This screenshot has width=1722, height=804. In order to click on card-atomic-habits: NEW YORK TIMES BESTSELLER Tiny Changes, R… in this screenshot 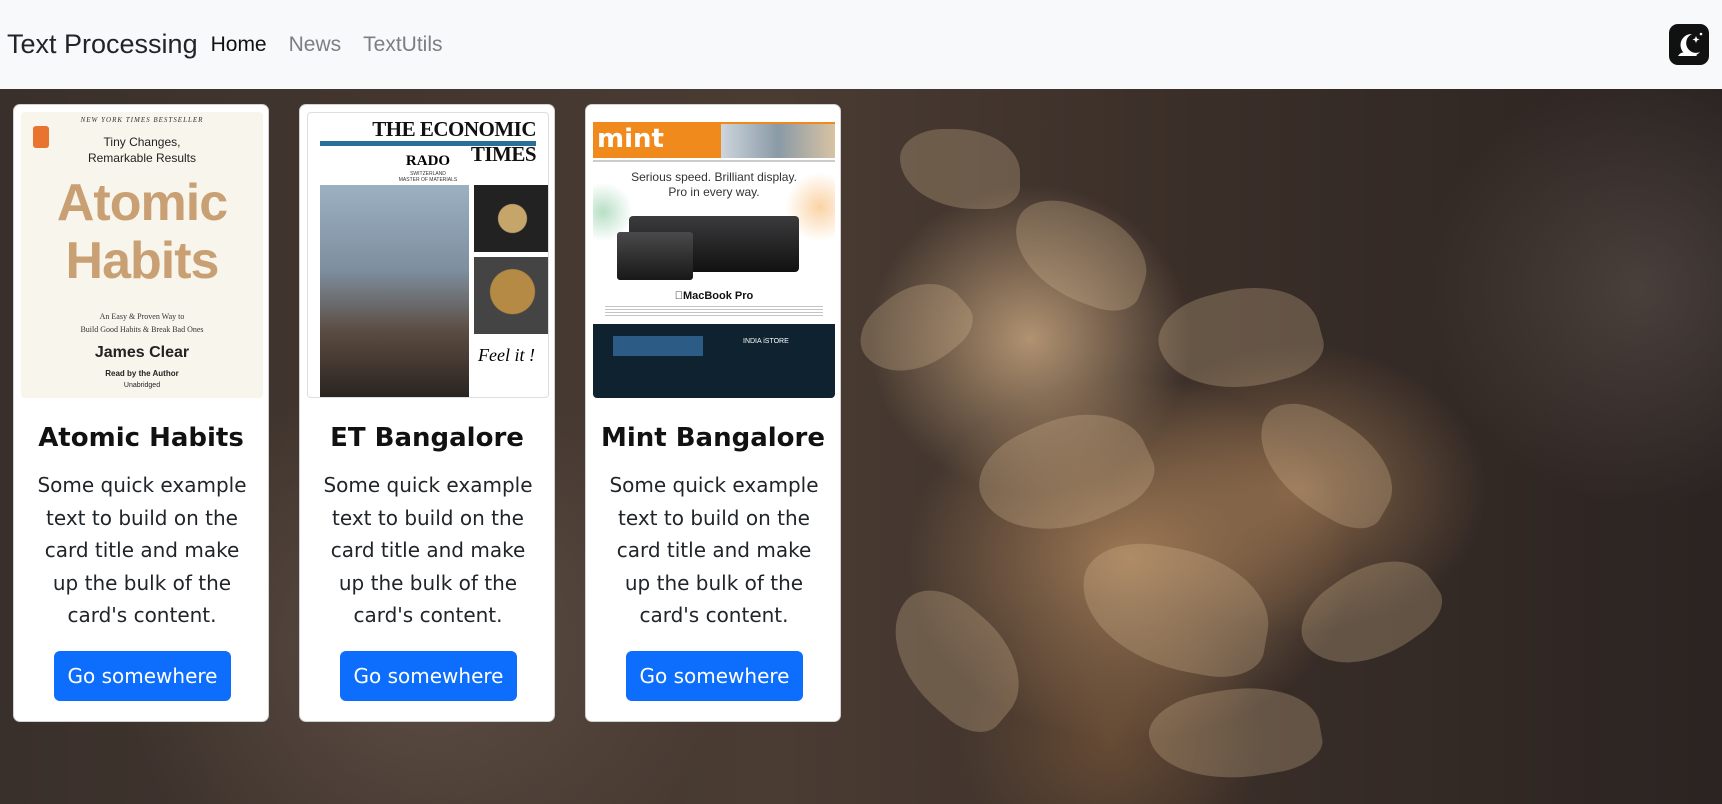, I will do `click(141, 413)`.